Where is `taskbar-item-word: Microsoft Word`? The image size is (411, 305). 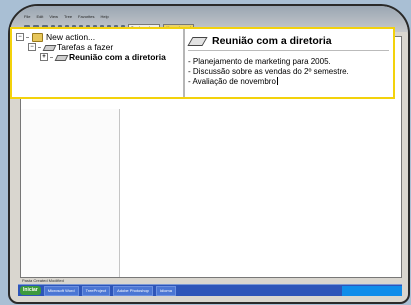 taskbar-item-word: Microsoft Word is located at coordinates (61, 290).